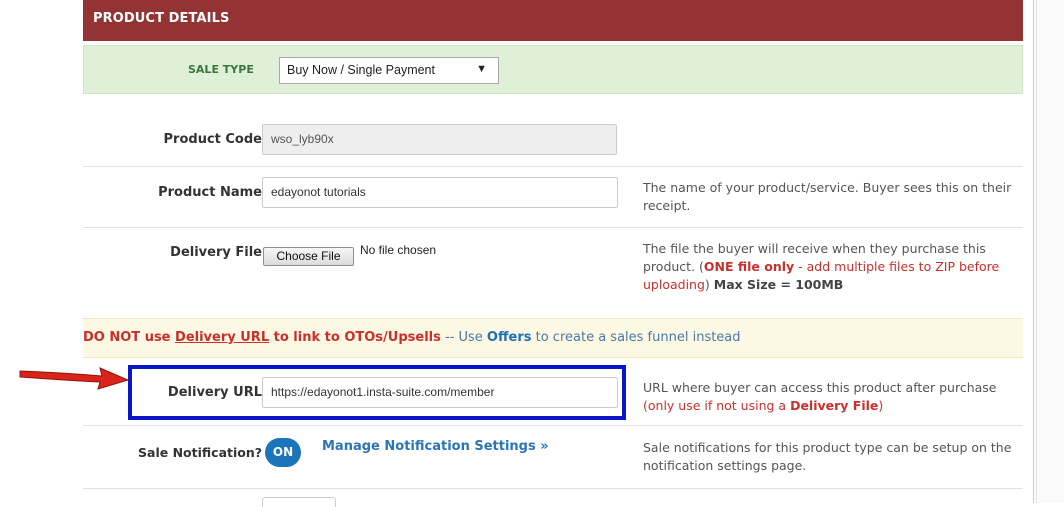 Image resolution: width=1064 pixels, height=507 pixels. Describe the element at coordinates (210, 192) in the screenshot. I see `product-name-label: Product Name` at that location.